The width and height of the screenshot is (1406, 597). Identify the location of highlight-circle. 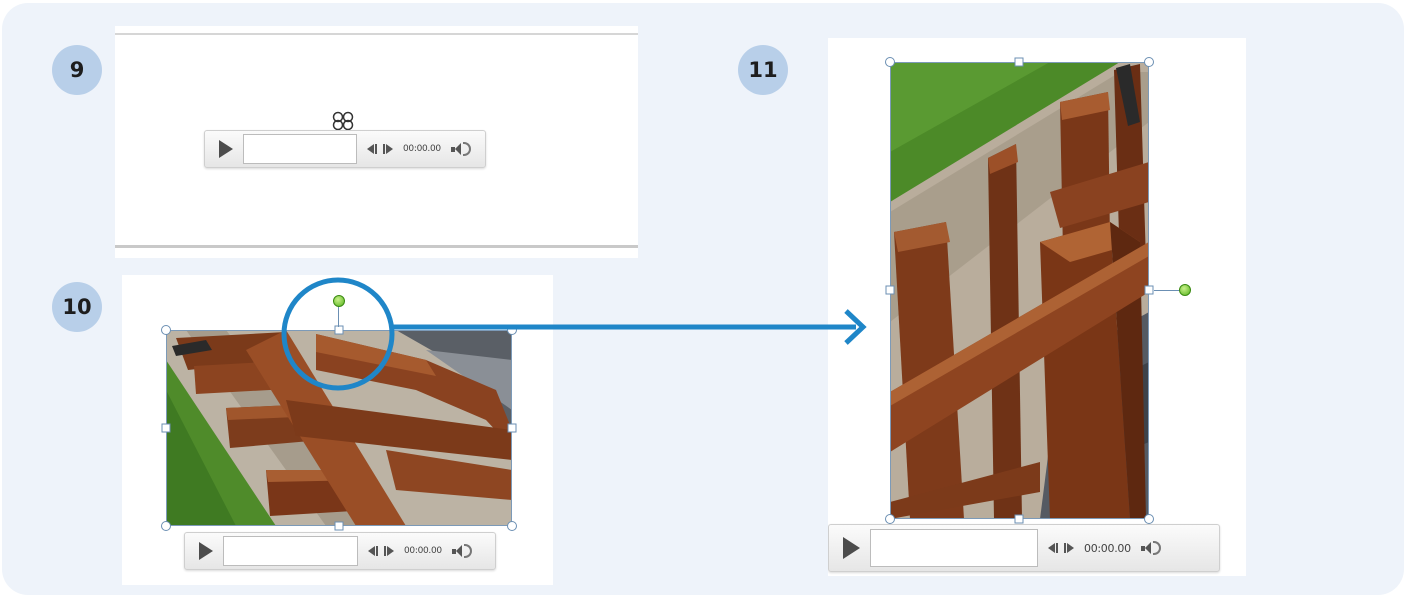
(338, 334).